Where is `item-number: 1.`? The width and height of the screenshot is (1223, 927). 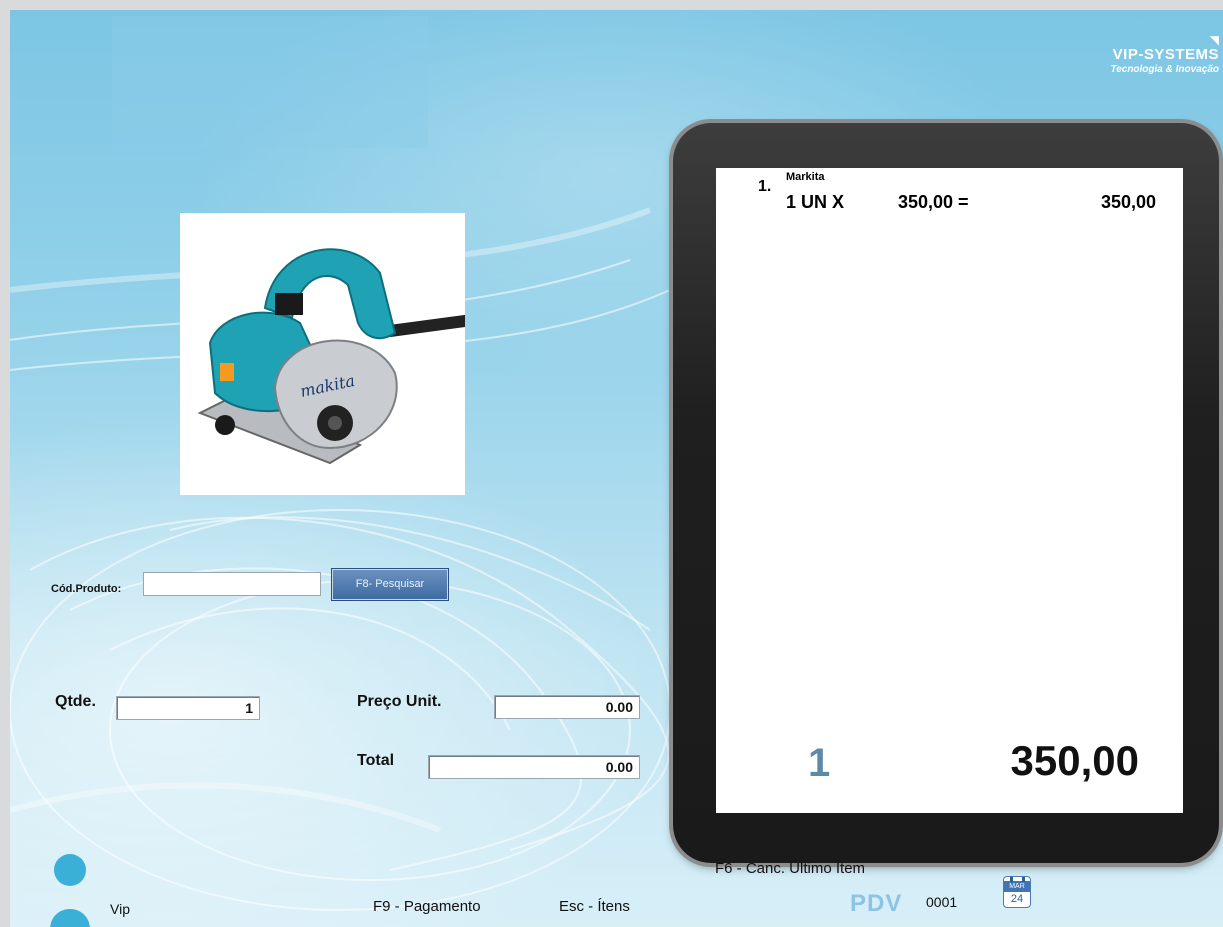 item-number: 1. is located at coordinates (765, 186).